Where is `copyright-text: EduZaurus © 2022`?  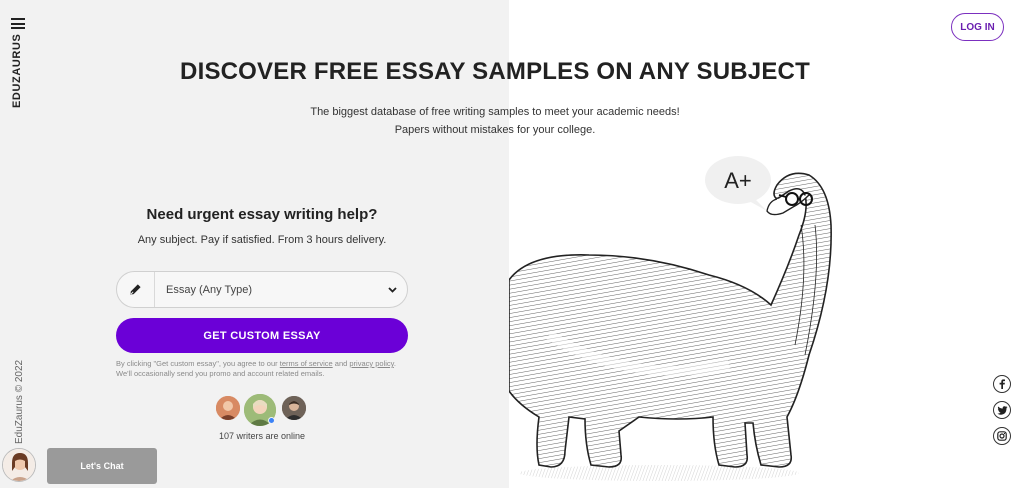
copyright-text: EduZaurus © 2022 is located at coordinates (19, 401).